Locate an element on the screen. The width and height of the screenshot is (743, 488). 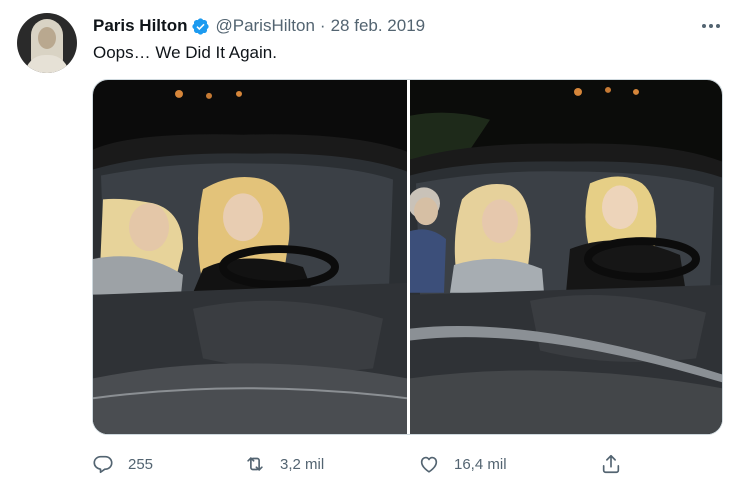
avatar is located at coordinates (47, 43).